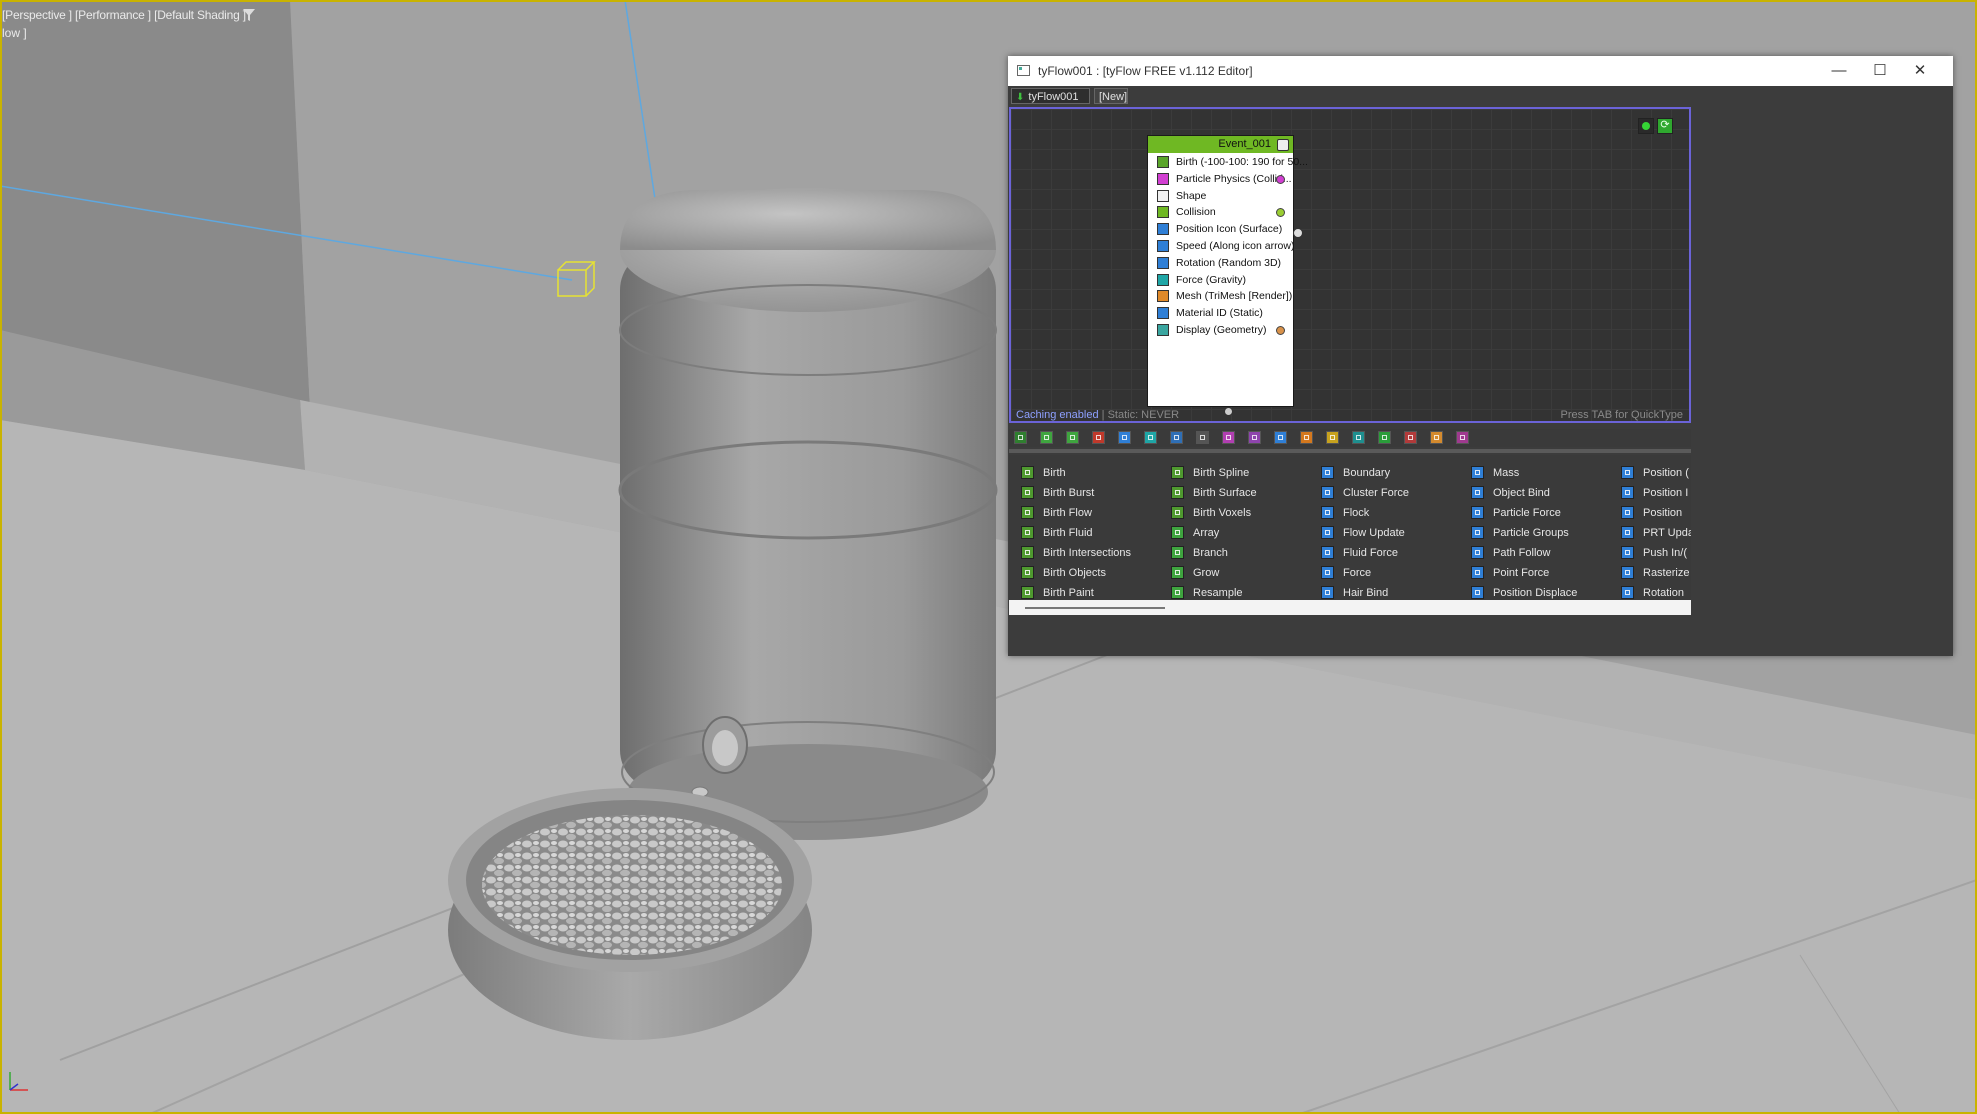 The image size is (1977, 1114). Describe the element at coordinates (1088, 493) in the screenshot. I see `palette-operator-item: Birth Burst` at that location.